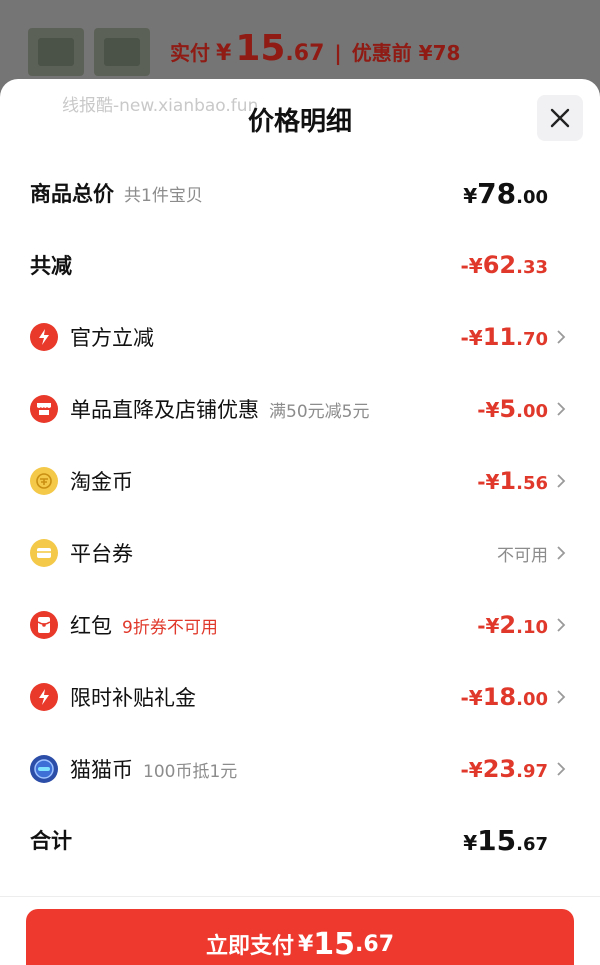  What do you see at coordinates (532, 844) in the screenshot?
I see `amount-dec: .67` at bounding box center [532, 844].